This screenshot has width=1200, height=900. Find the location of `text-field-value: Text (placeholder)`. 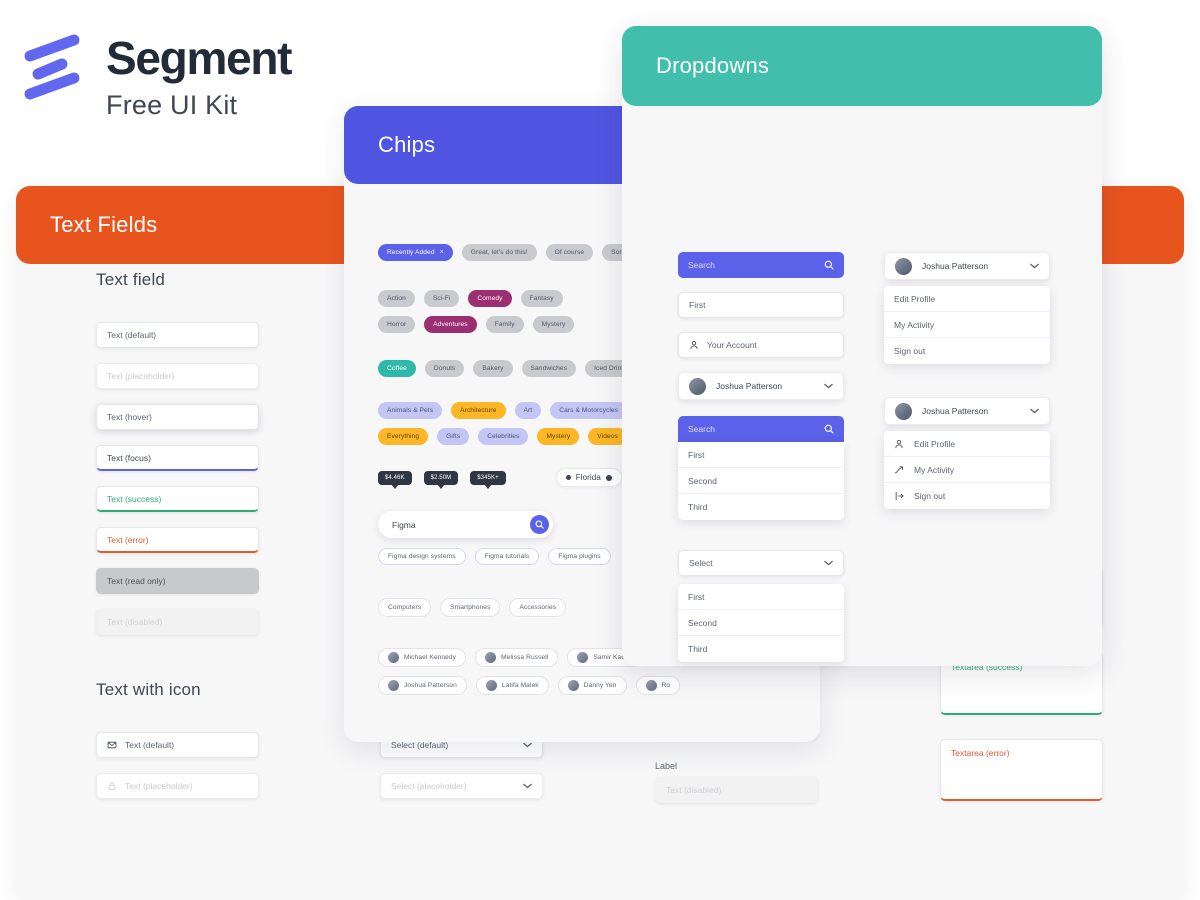

text-field-value: Text (placeholder) is located at coordinates (141, 376).